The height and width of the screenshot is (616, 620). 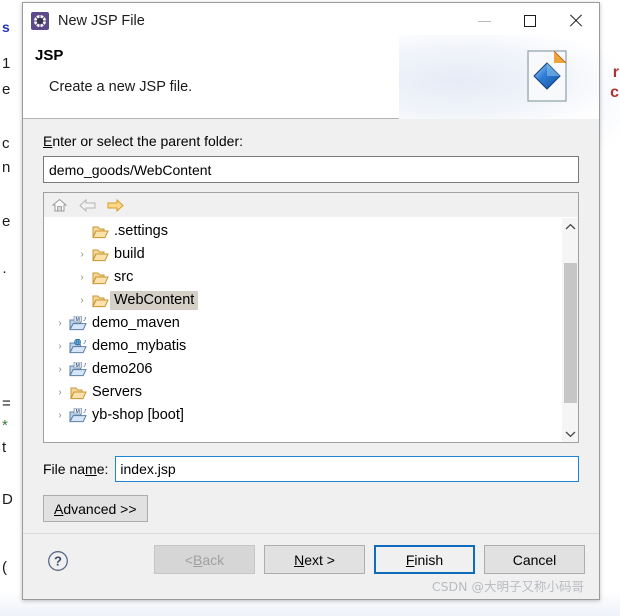 I want to click on button-label: ext >, so click(x=319, y=559).